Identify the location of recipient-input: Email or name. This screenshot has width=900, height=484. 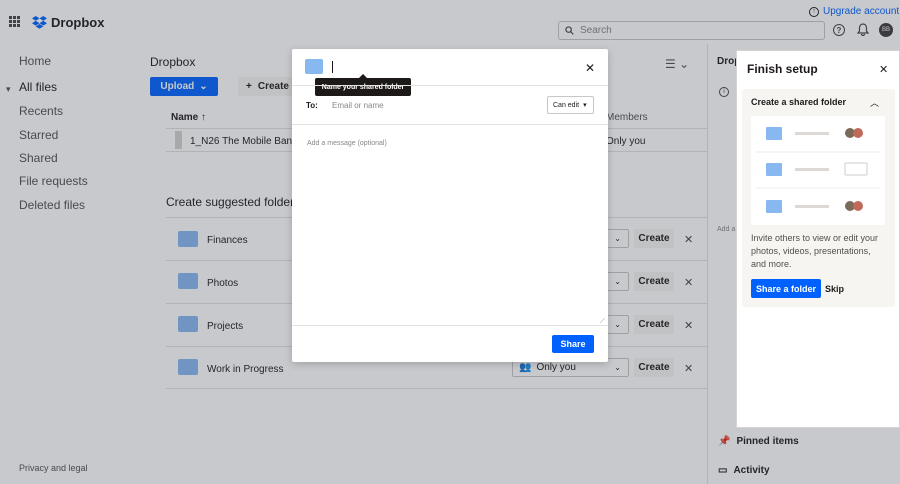
(358, 105).